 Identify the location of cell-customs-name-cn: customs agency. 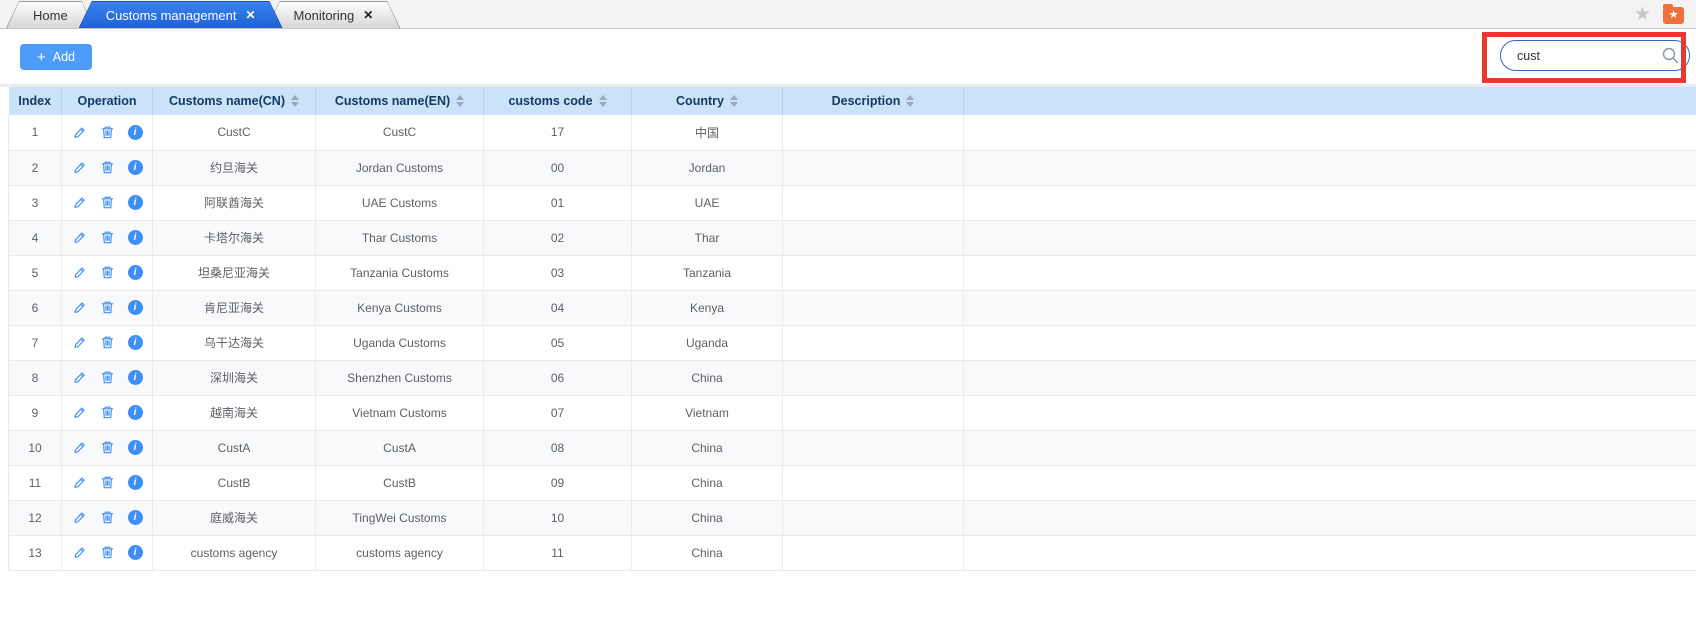
(234, 553).